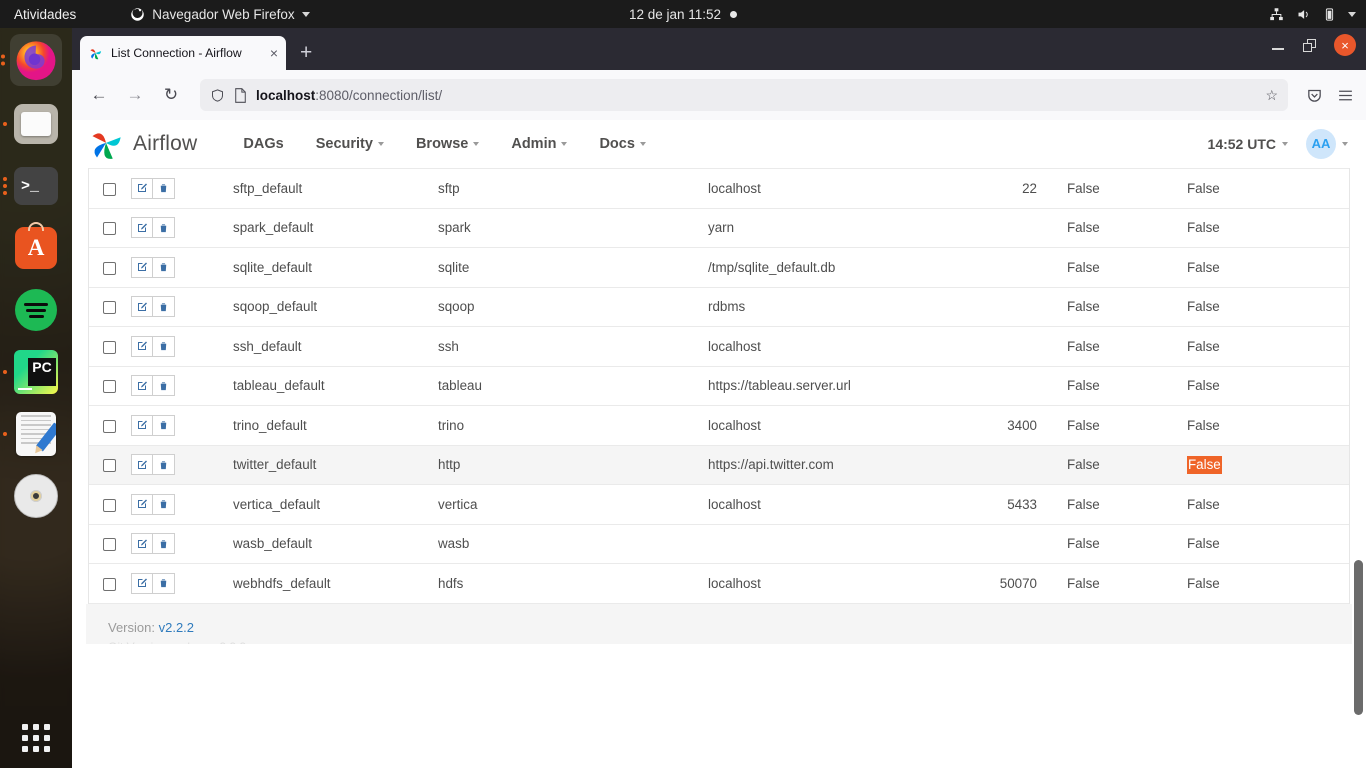  What do you see at coordinates (178, 227) in the screenshot?
I see `row-actions-cell` at bounding box center [178, 227].